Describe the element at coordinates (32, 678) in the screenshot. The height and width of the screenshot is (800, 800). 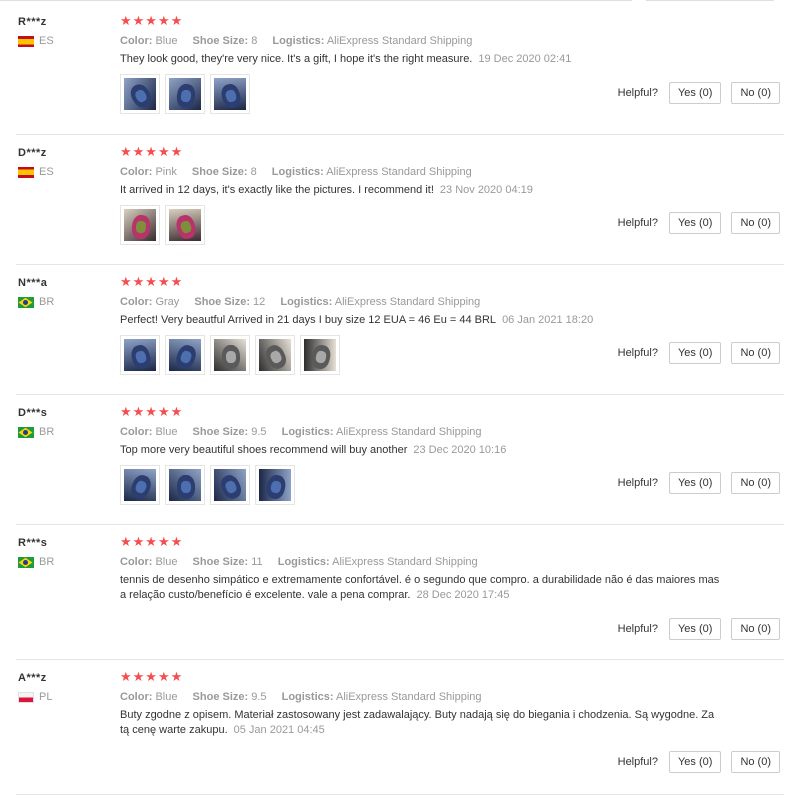
I see `reviewer-name: A***z` at that location.